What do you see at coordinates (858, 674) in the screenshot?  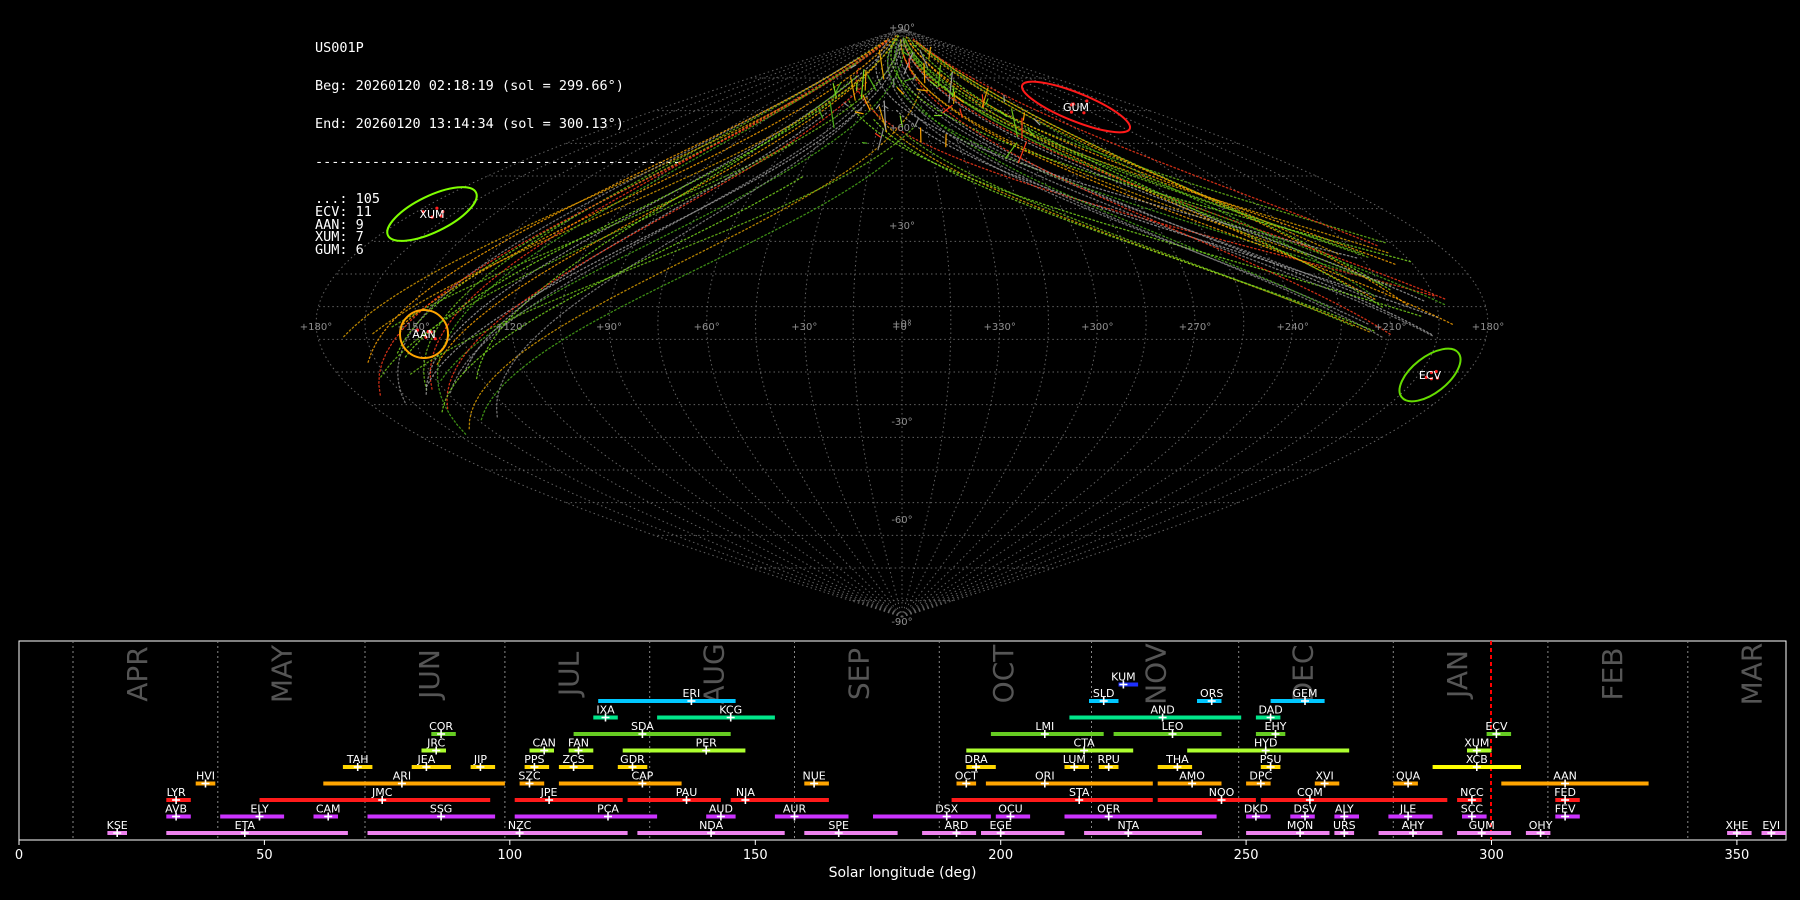 I see `month-label: SEP` at bounding box center [858, 674].